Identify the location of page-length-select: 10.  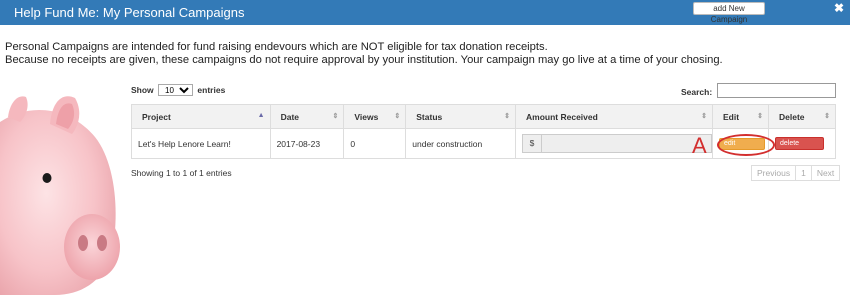
(176, 90).